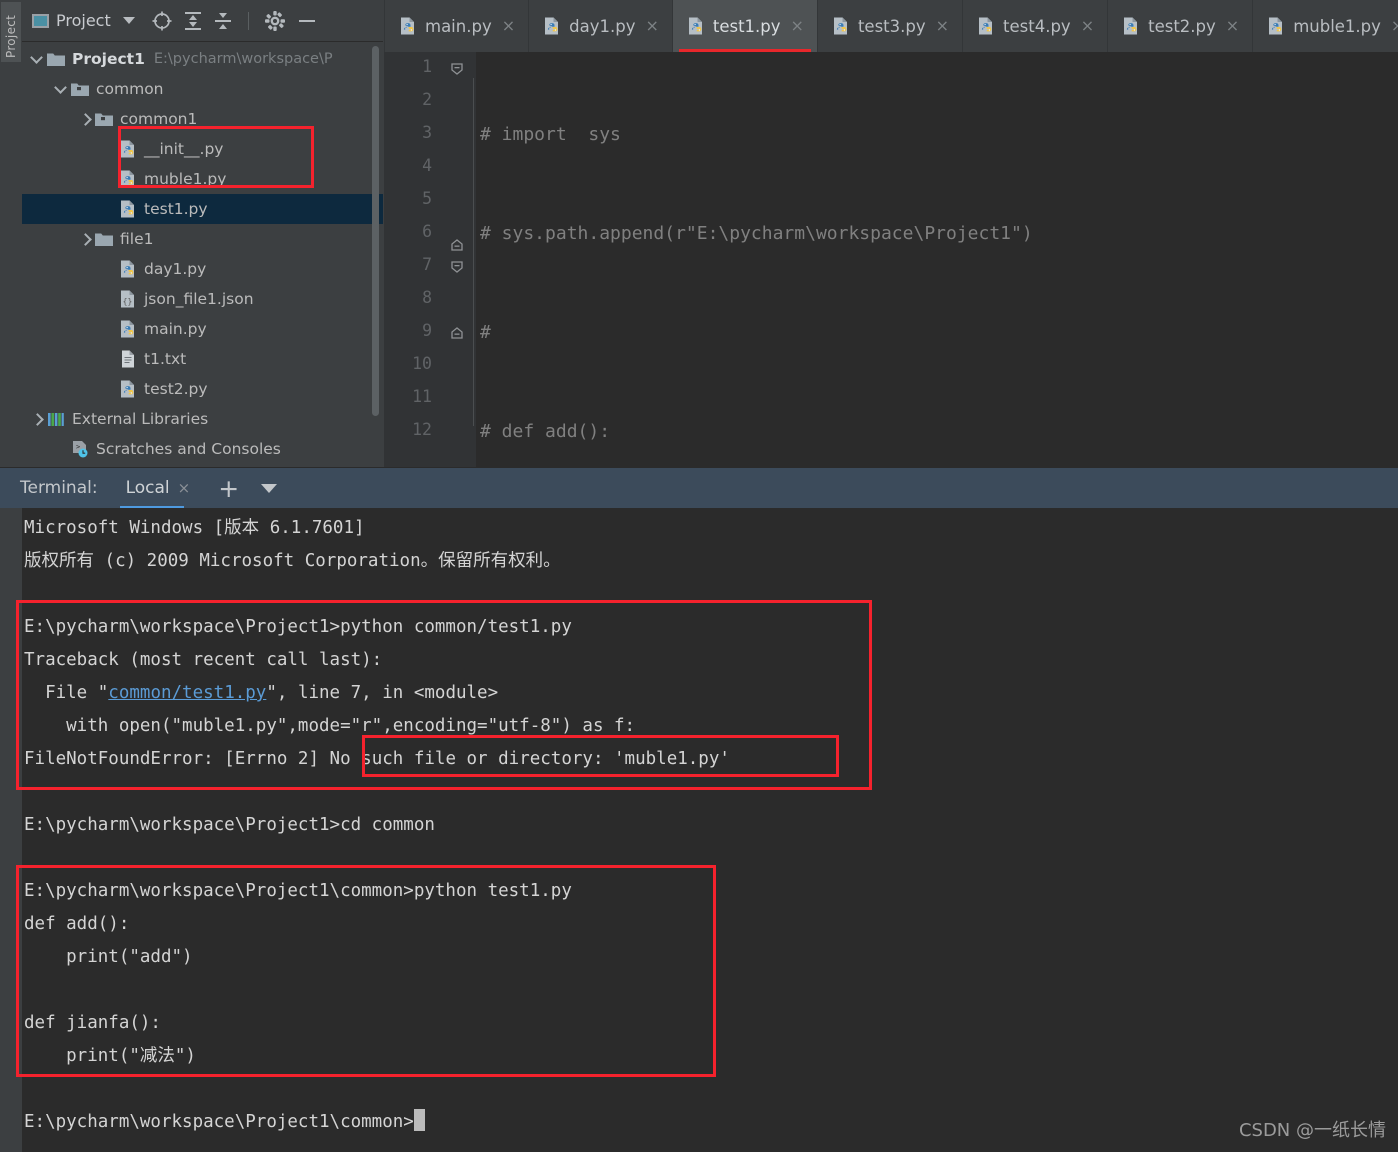  I want to click on line-number: 6, so click(427, 231).